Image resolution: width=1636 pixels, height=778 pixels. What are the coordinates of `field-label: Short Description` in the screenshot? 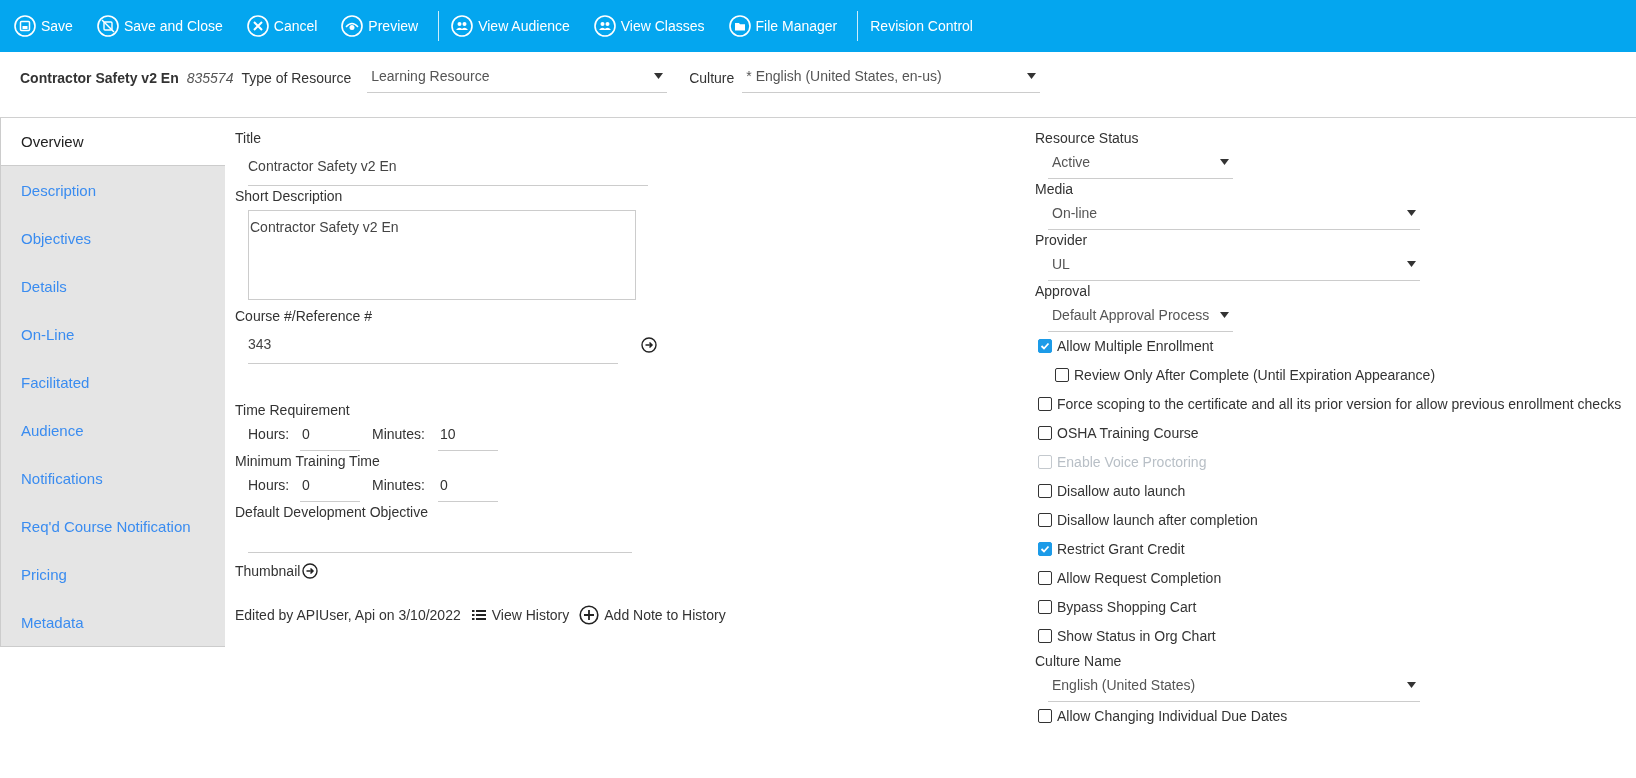 It's located at (289, 196).